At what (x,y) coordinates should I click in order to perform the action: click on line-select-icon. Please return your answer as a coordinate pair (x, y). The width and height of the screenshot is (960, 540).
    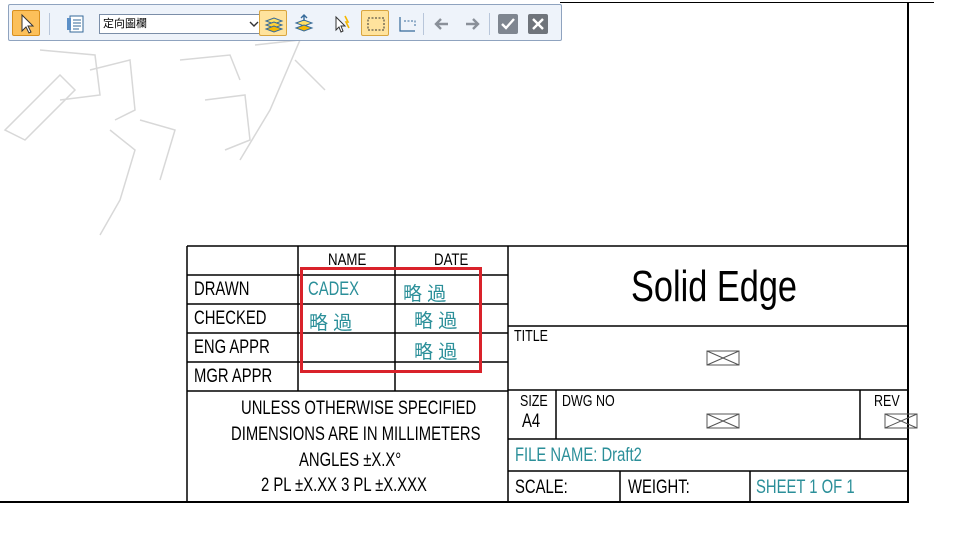
    Looking at the image, I should click on (407, 24).